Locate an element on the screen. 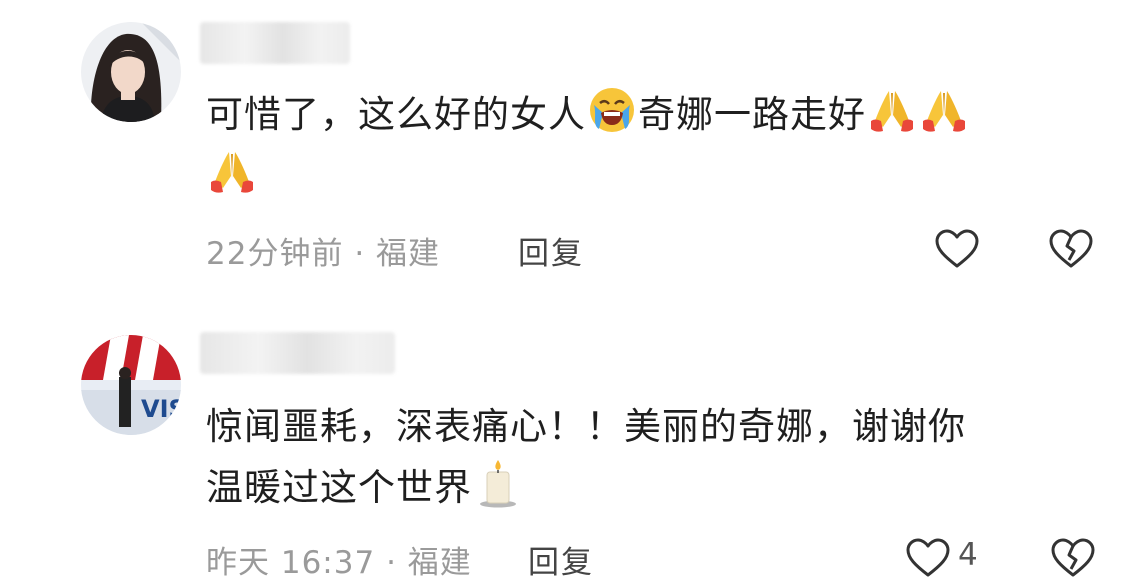 This screenshot has height=583, width=1146. comment-text-line: 温暖过这个世界 is located at coordinates (339, 487).